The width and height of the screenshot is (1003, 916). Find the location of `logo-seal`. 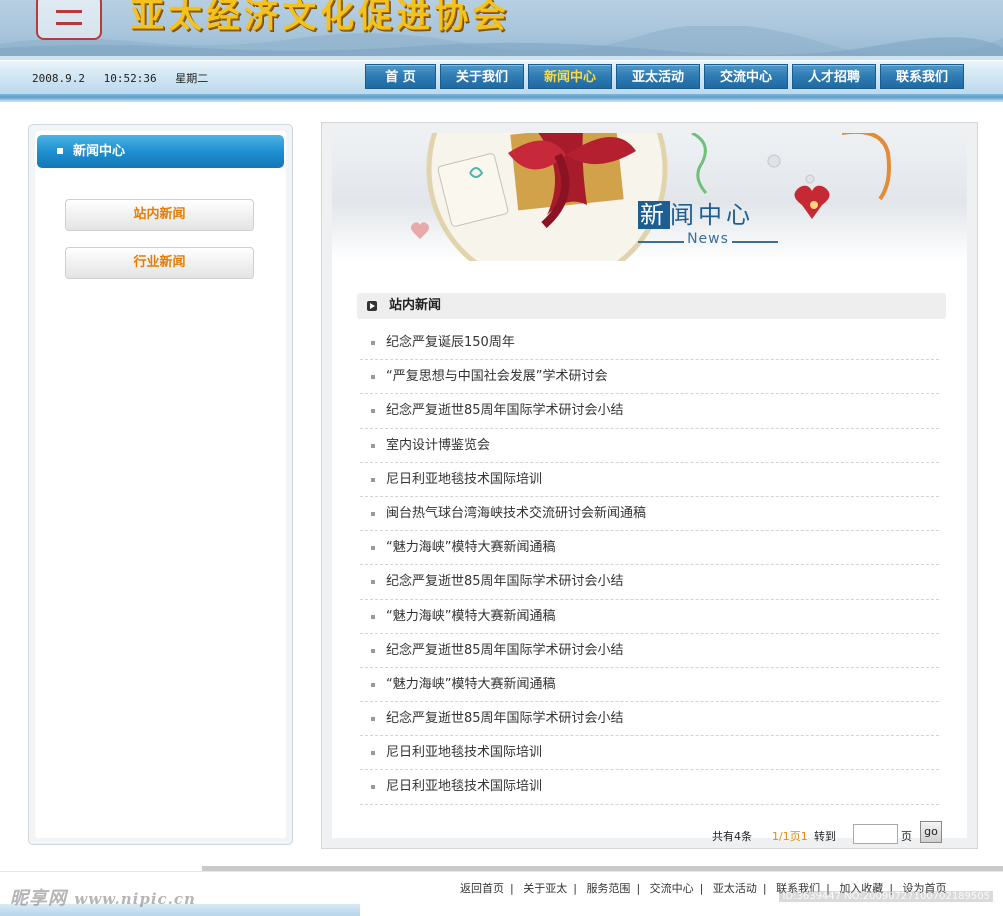

logo-seal is located at coordinates (69, 20).